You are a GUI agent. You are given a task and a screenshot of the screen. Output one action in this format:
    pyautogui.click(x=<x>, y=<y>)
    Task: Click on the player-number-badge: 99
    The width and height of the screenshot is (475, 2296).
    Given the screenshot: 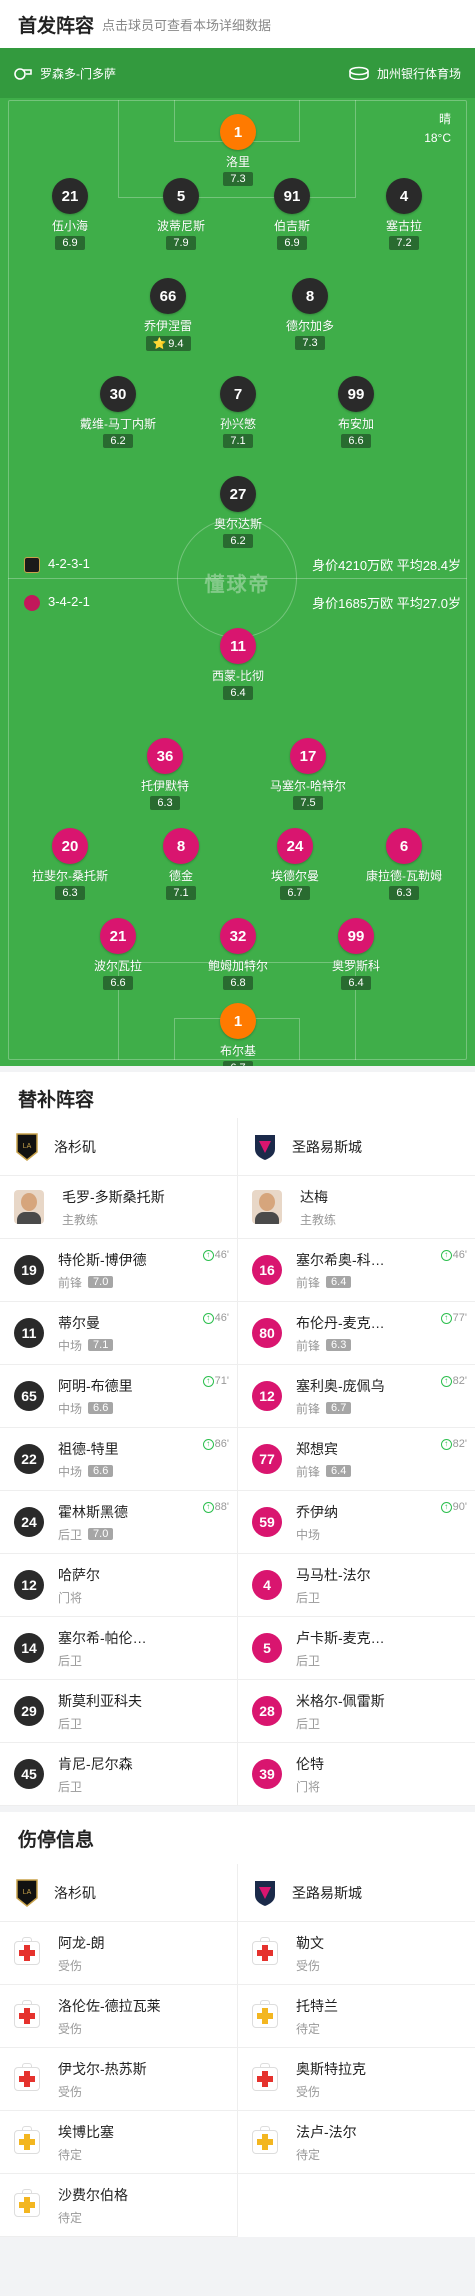 What is the action you would take?
    pyautogui.click(x=356, y=394)
    